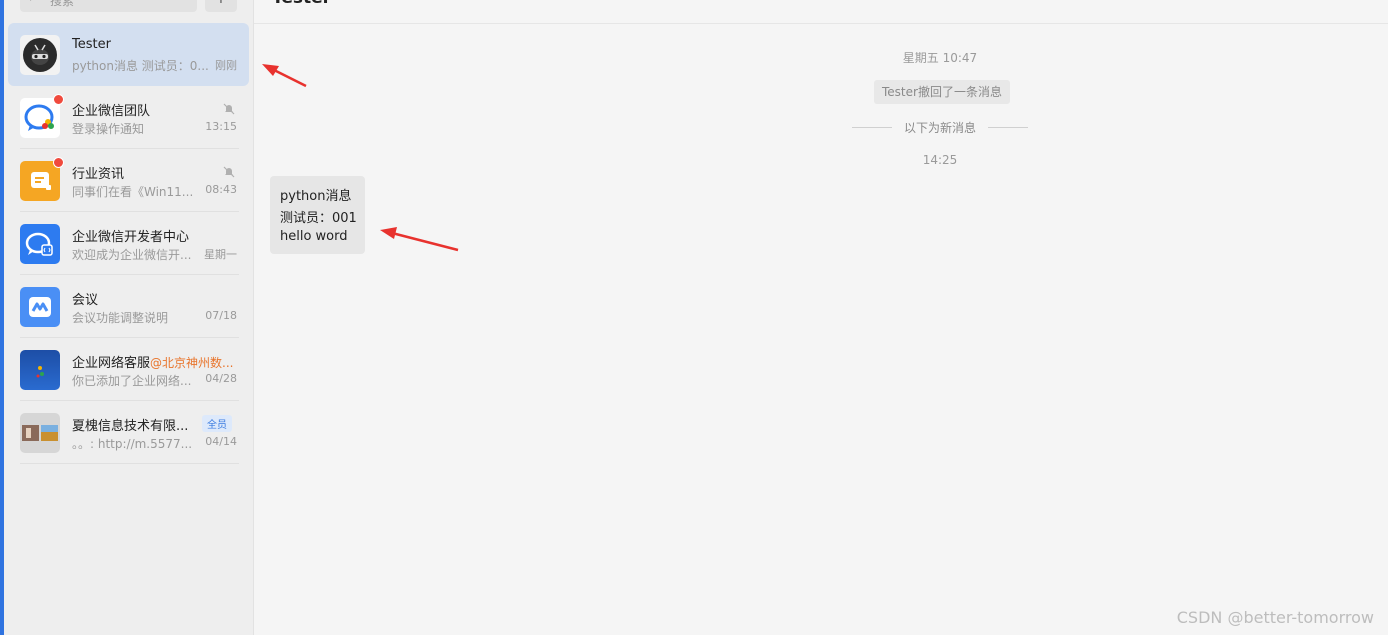 This screenshot has height=635, width=1388. Describe the element at coordinates (318, 218) in the screenshot. I see `message-line: 测试员：001` at that location.